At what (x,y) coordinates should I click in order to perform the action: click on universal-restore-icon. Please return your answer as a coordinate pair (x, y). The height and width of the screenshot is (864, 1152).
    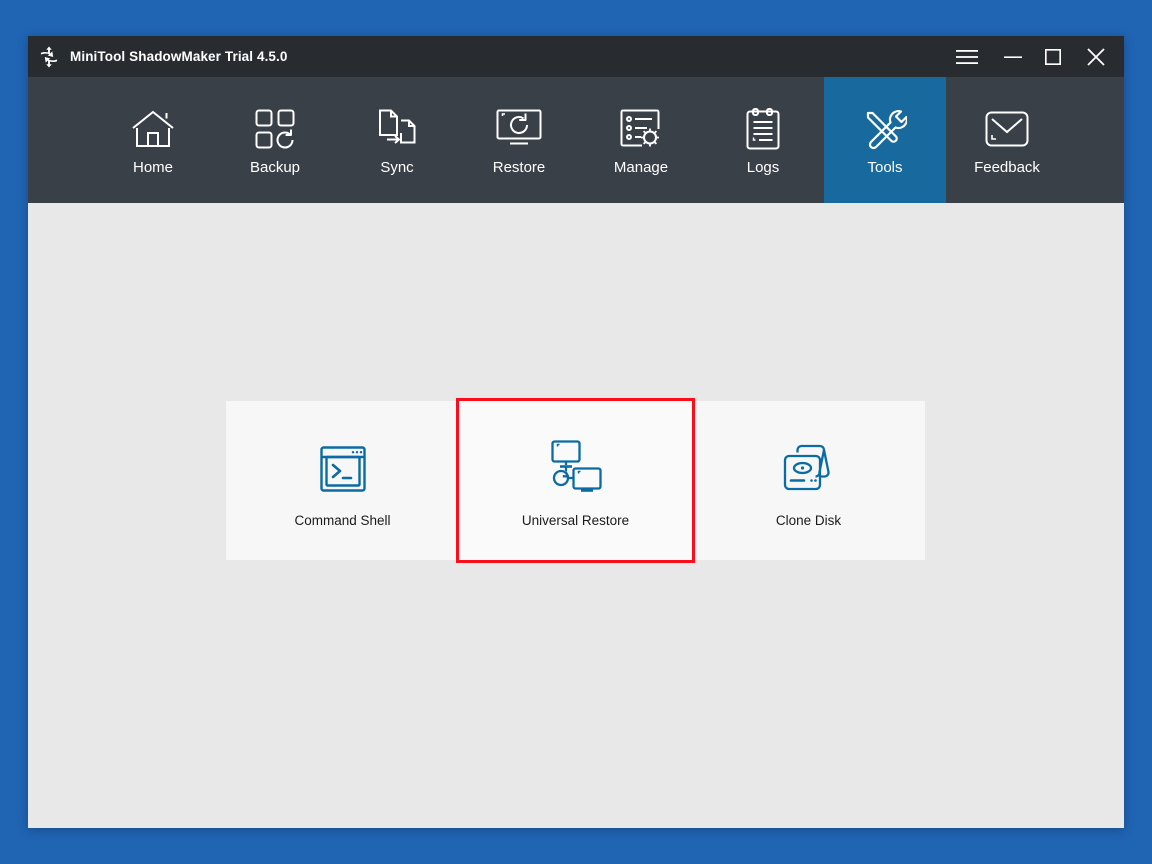
    Looking at the image, I should click on (576, 463).